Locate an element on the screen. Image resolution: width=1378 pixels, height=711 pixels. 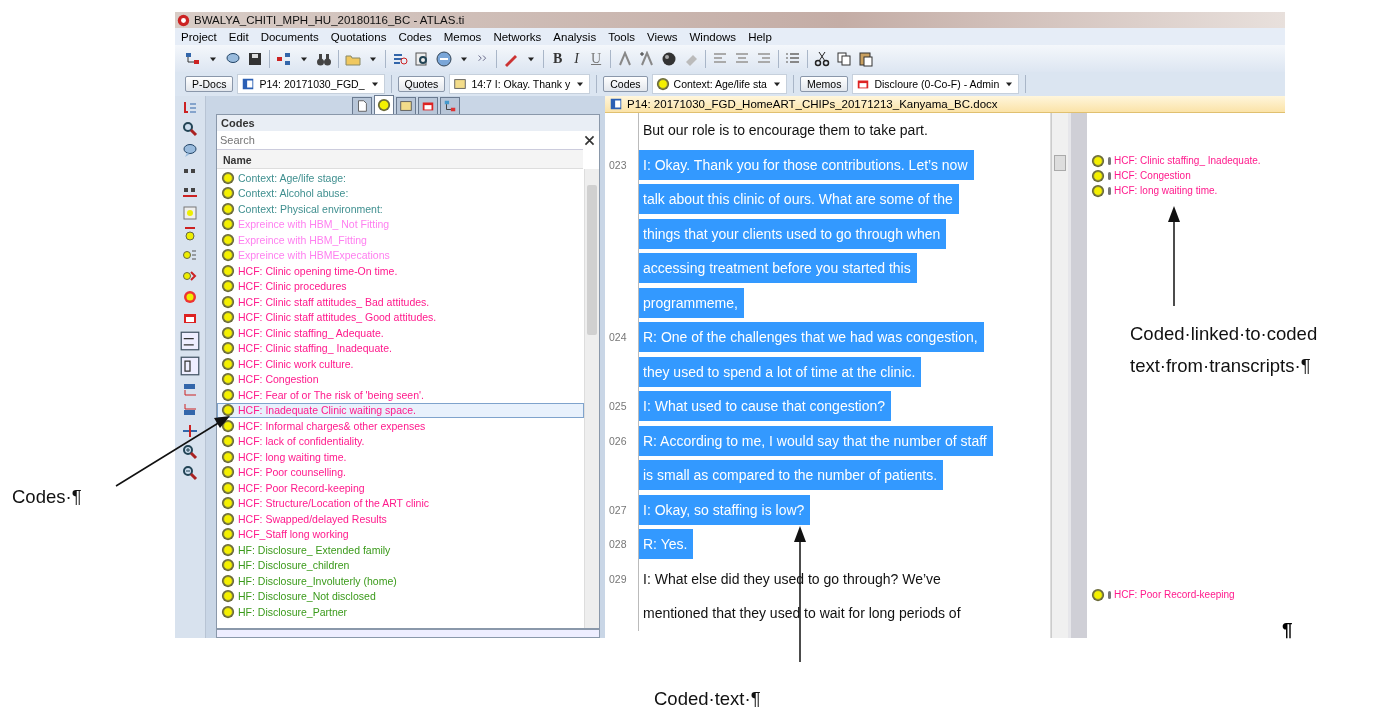
dropdown: Discloure (0-Co-F) - Admin is located at coordinates (936, 84).